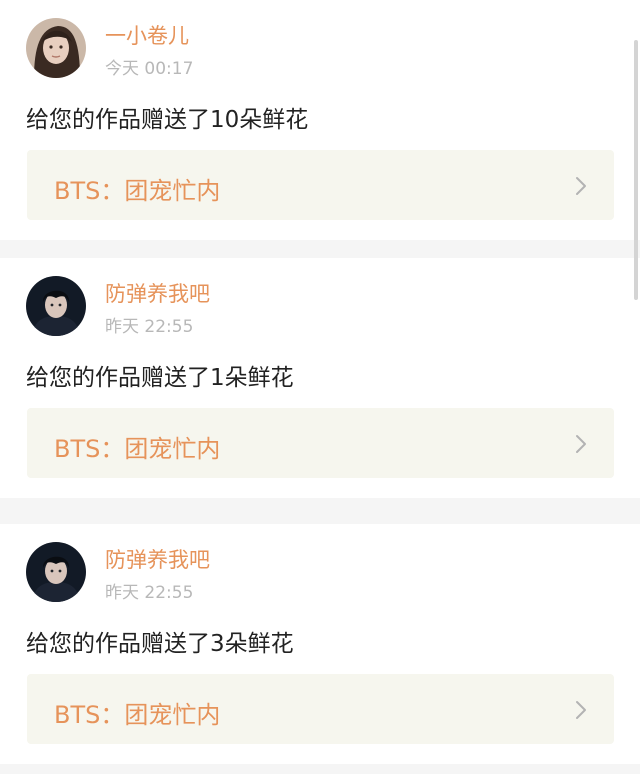 This screenshot has height=774, width=640. I want to click on notification-message: 给您的作品赠送了3朵鲜花, so click(160, 644).